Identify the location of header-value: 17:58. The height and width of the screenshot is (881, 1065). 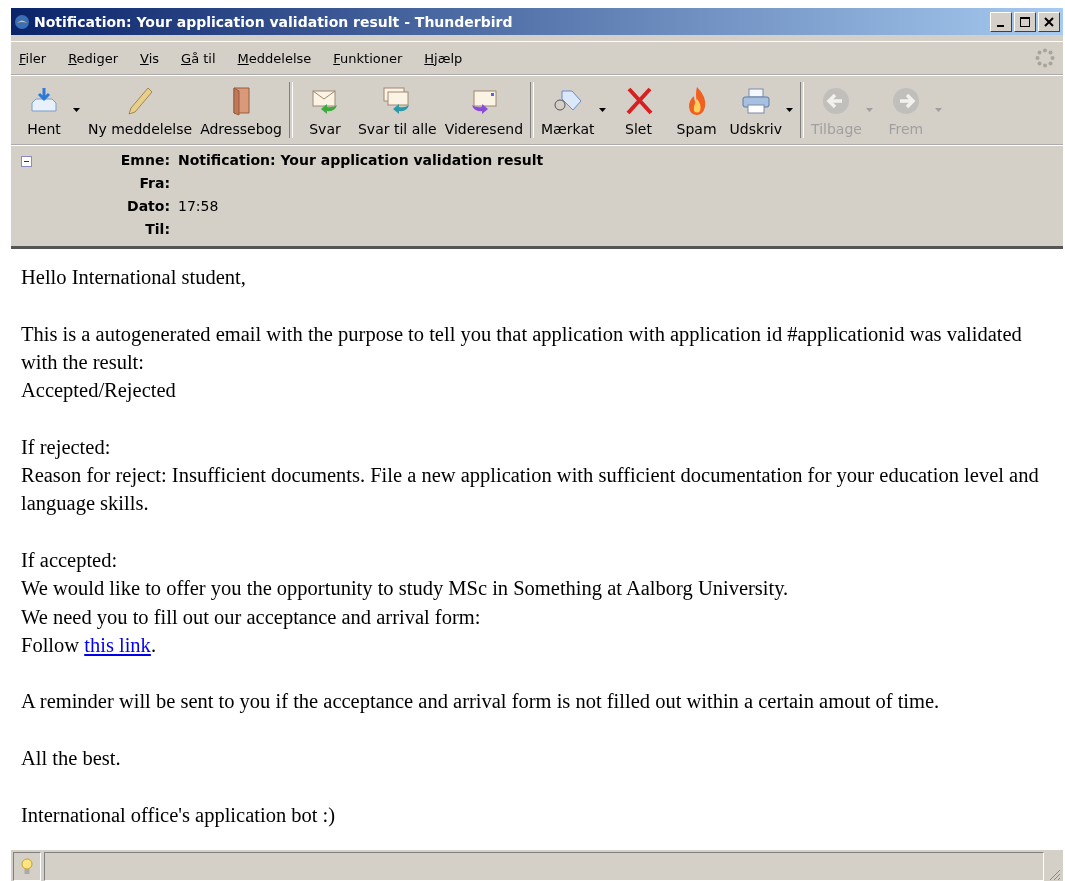
(199, 206).